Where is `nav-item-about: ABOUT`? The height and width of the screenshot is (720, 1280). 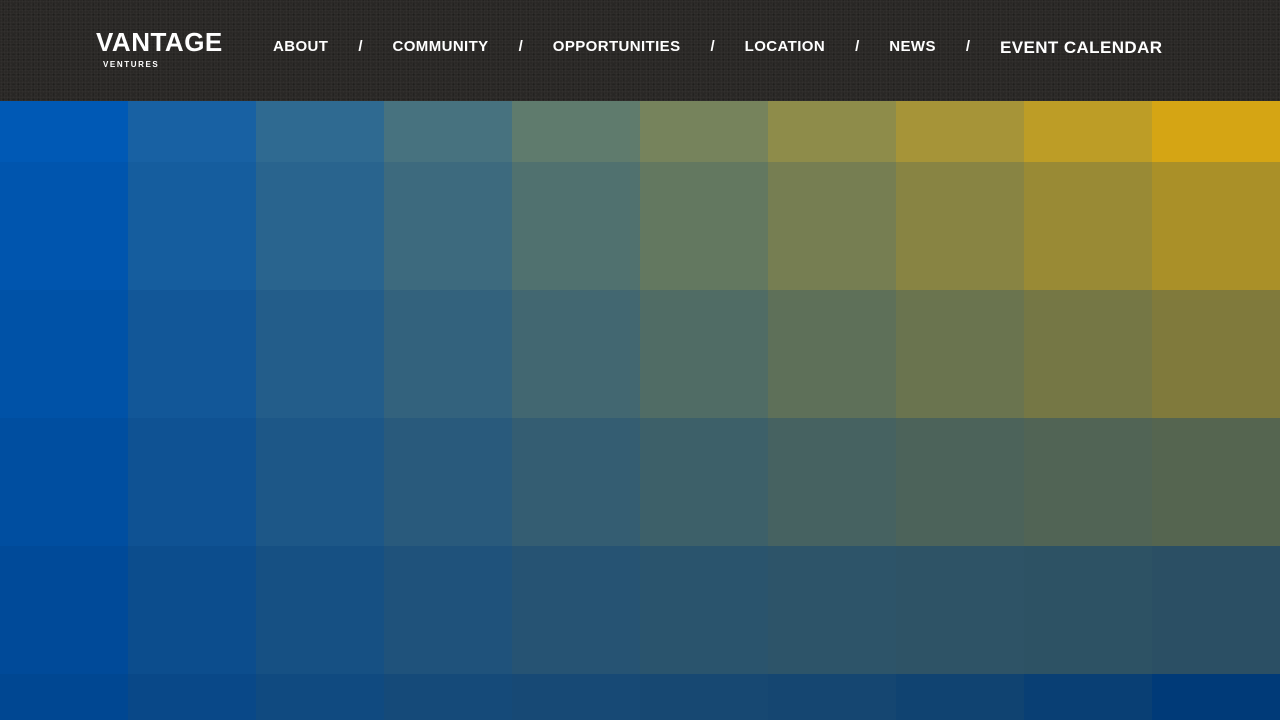 nav-item-about: ABOUT is located at coordinates (300, 46).